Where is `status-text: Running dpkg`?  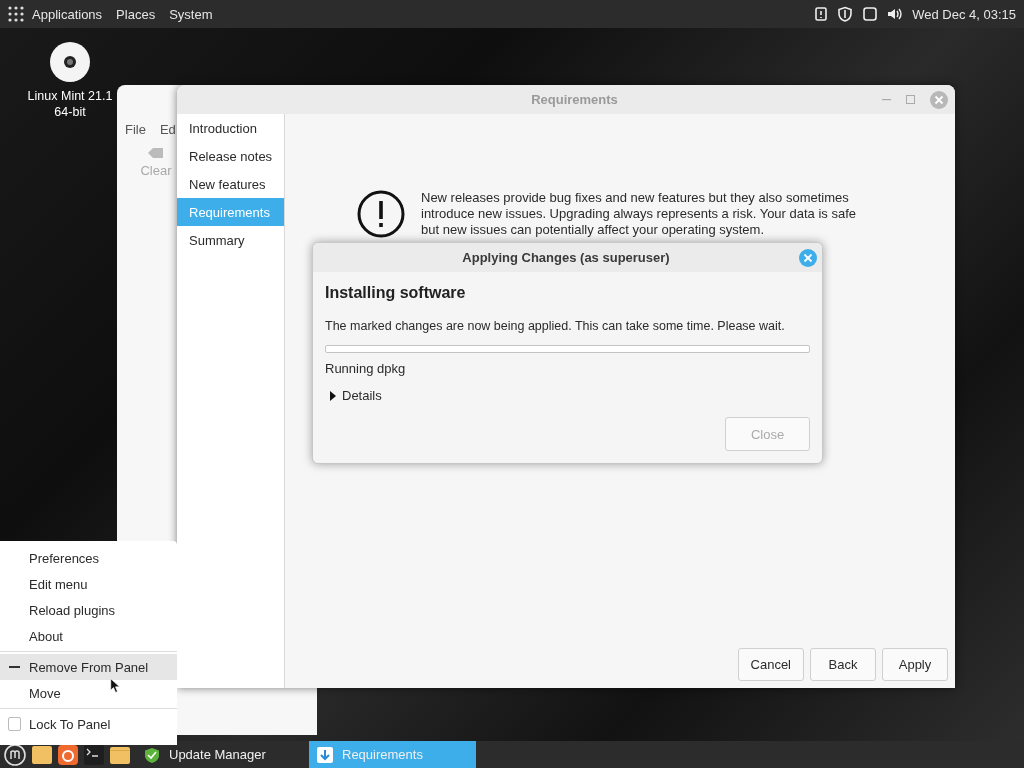 status-text: Running dpkg is located at coordinates (366, 368).